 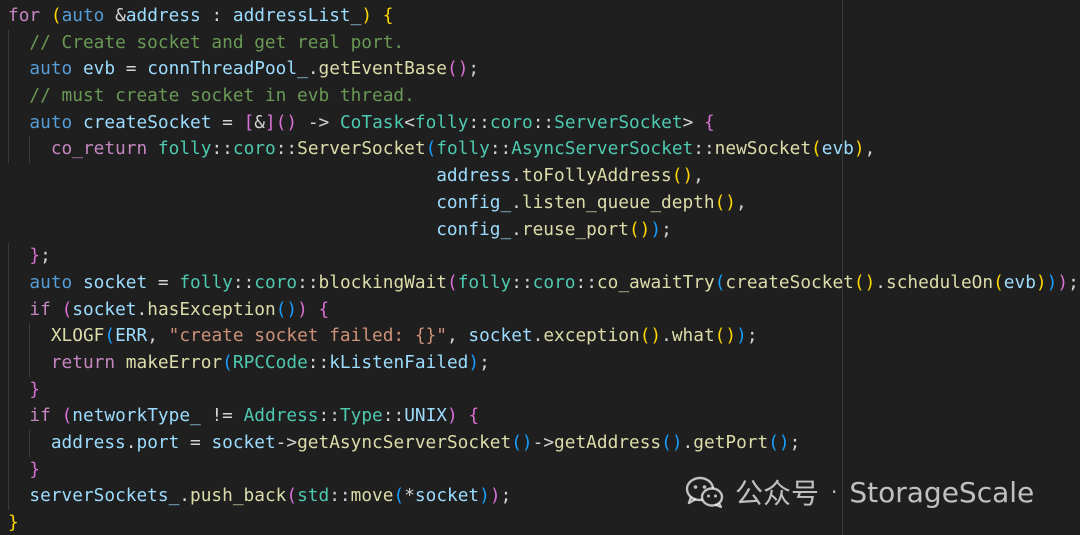 I want to click on code-token: serverSockets_, so click(x=104, y=496).